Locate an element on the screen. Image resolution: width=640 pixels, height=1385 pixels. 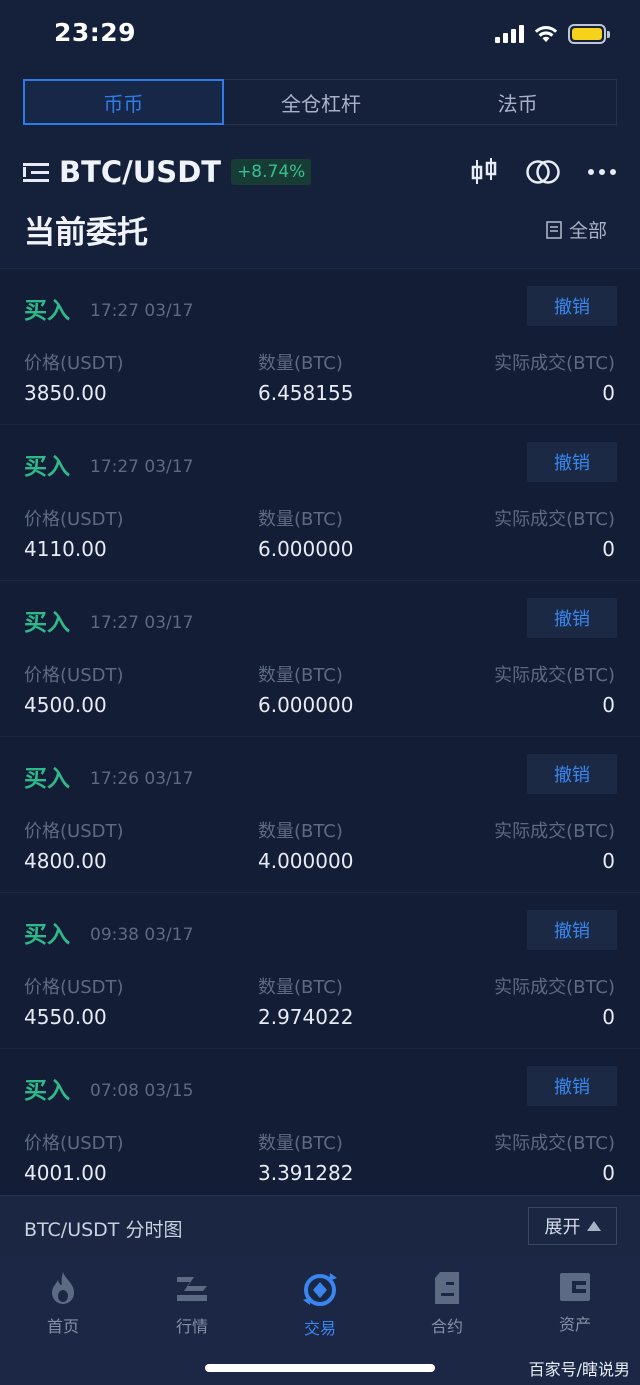
order-price: 4500.00 is located at coordinates (65, 705).